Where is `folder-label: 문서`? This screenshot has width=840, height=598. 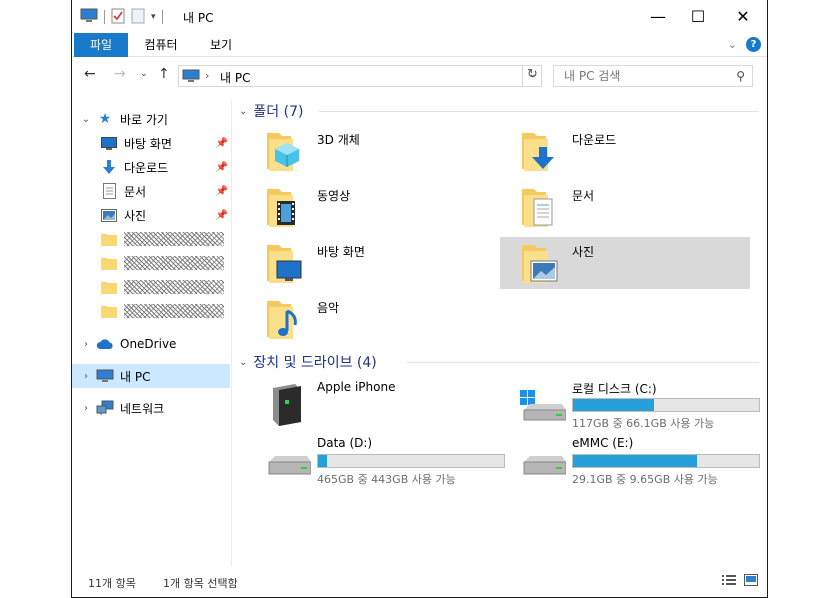 folder-label: 문서 is located at coordinates (583, 196).